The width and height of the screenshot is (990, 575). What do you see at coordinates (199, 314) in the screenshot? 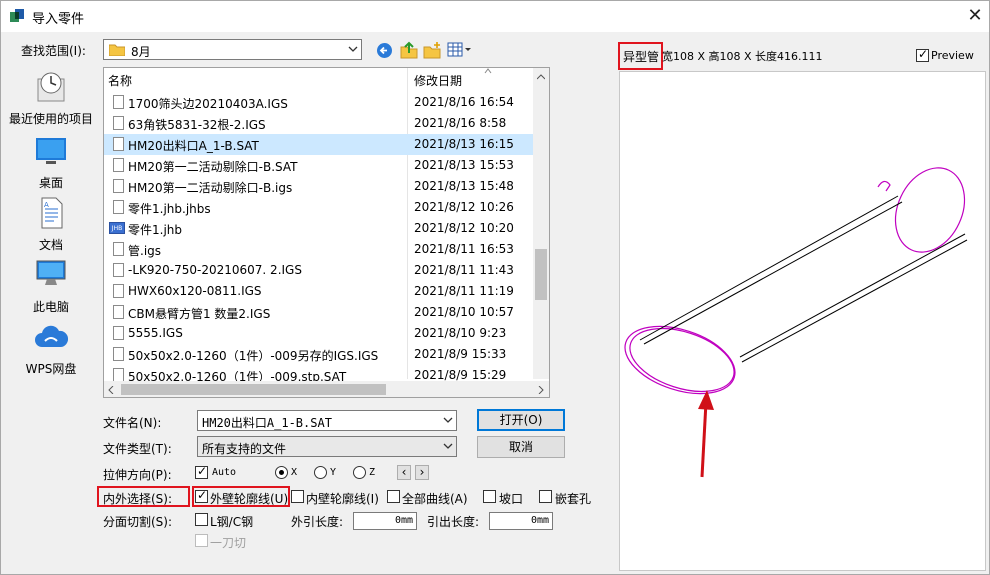
I see `file-name: CBM悬臂方管1 数量2.IGS` at bounding box center [199, 314].